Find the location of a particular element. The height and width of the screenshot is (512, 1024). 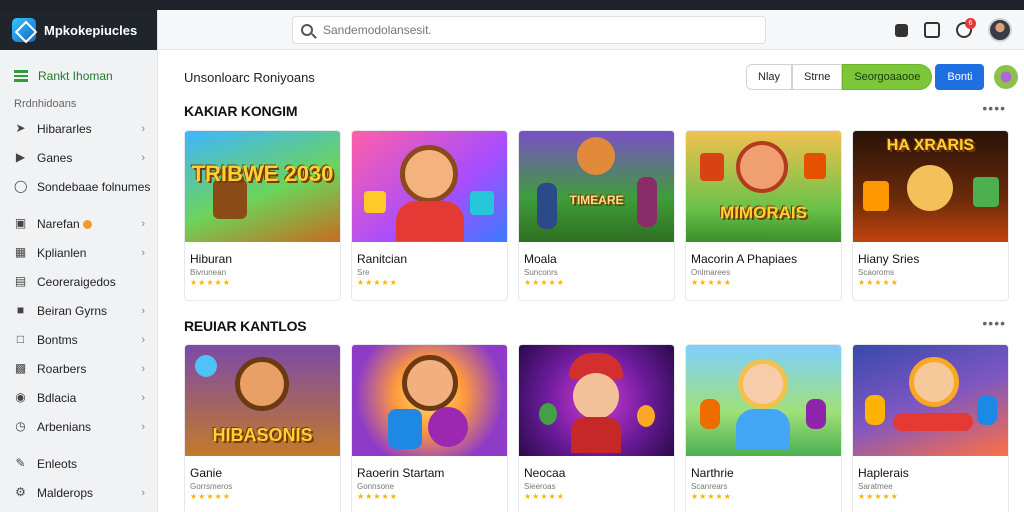

page-title: Unsonloarc Roniyoans is located at coordinates (249, 77).